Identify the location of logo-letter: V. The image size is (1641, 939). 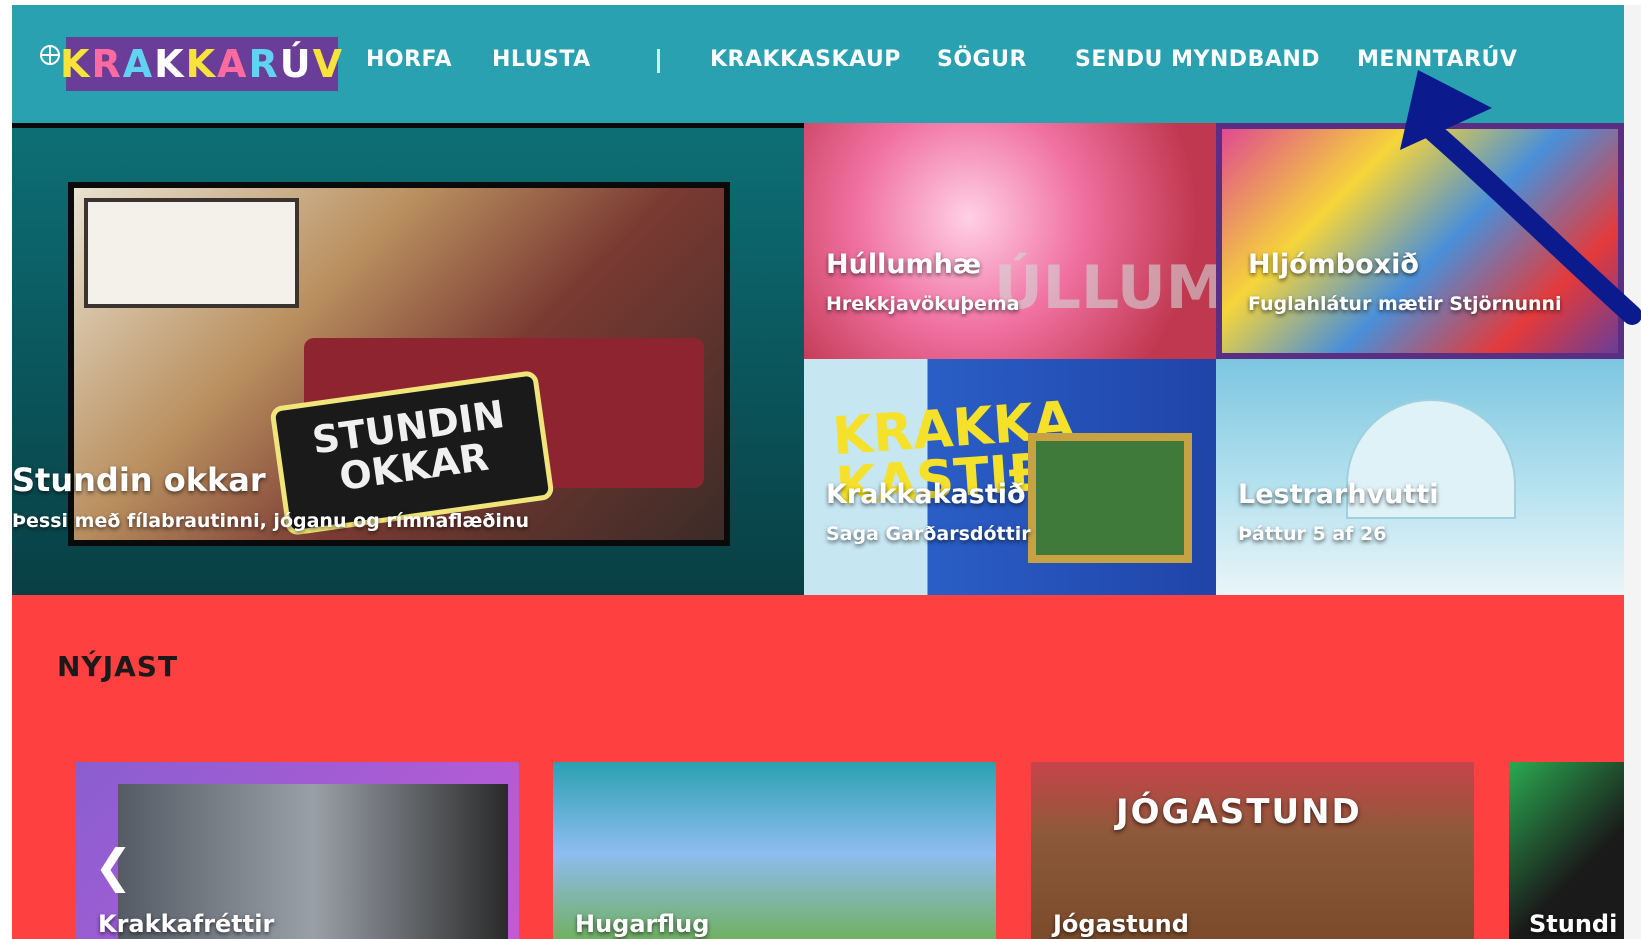
(328, 64).